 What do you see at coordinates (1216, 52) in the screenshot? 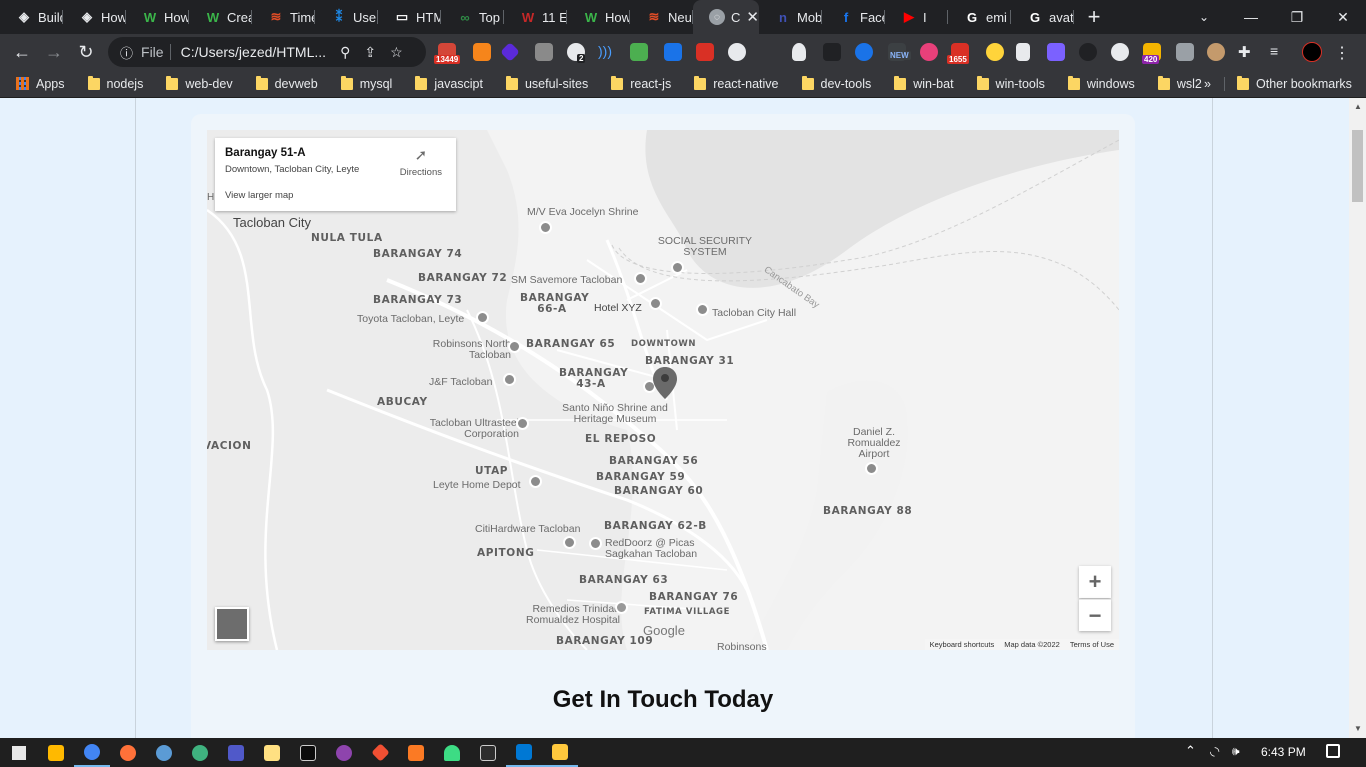
I see `extension-owl-icon` at bounding box center [1216, 52].